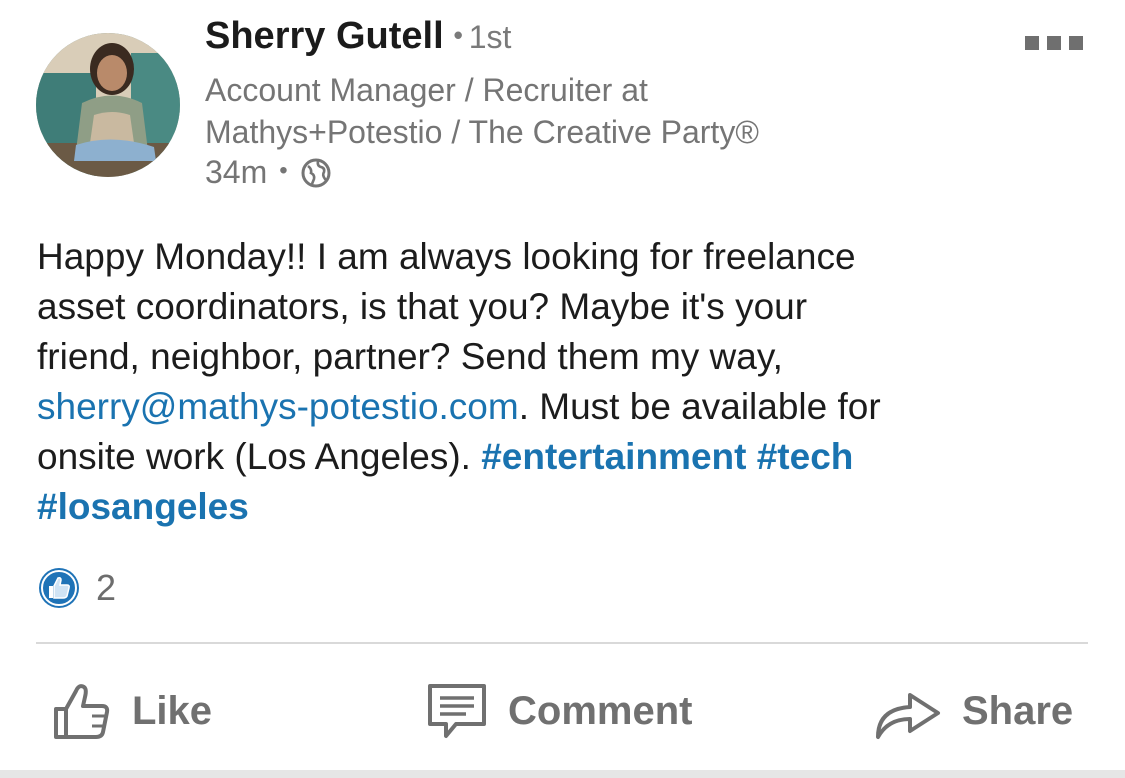  Describe the element at coordinates (805, 456) in the screenshot. I see `hashtag-link: #tech` at that location.